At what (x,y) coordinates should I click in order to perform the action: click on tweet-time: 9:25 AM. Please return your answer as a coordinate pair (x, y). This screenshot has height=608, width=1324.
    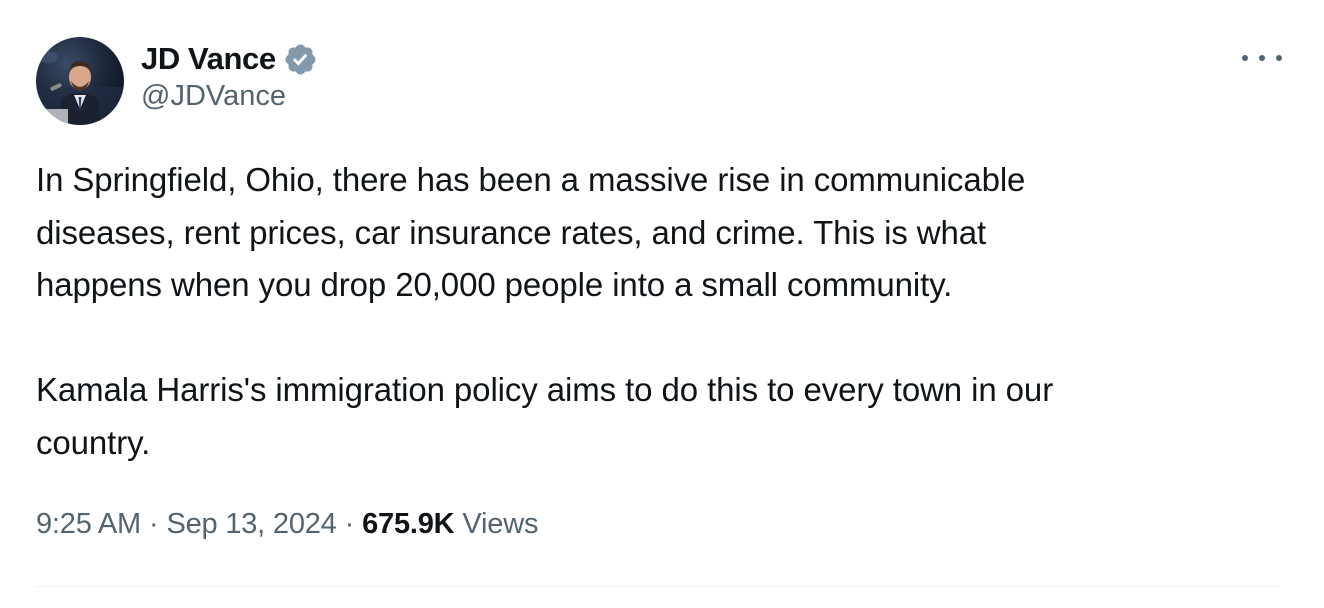
    Looking at the image, I should click on (88, 524).